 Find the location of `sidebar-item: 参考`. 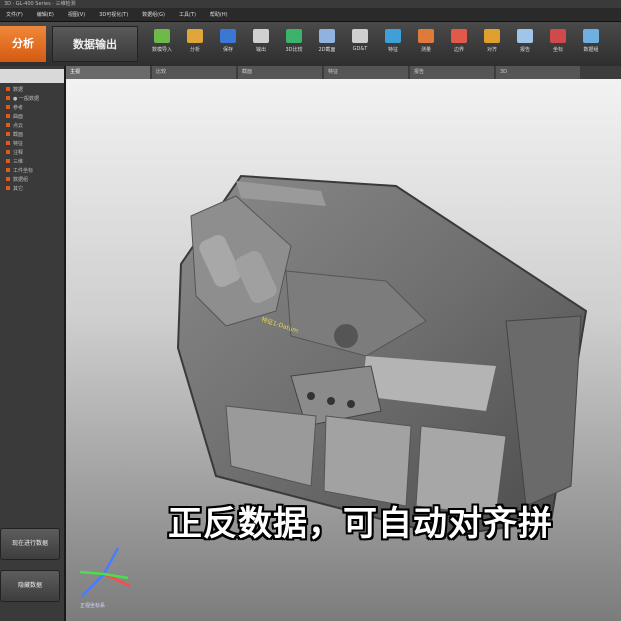

sidebar-item: 参考 is located at coordinates (32, 108).